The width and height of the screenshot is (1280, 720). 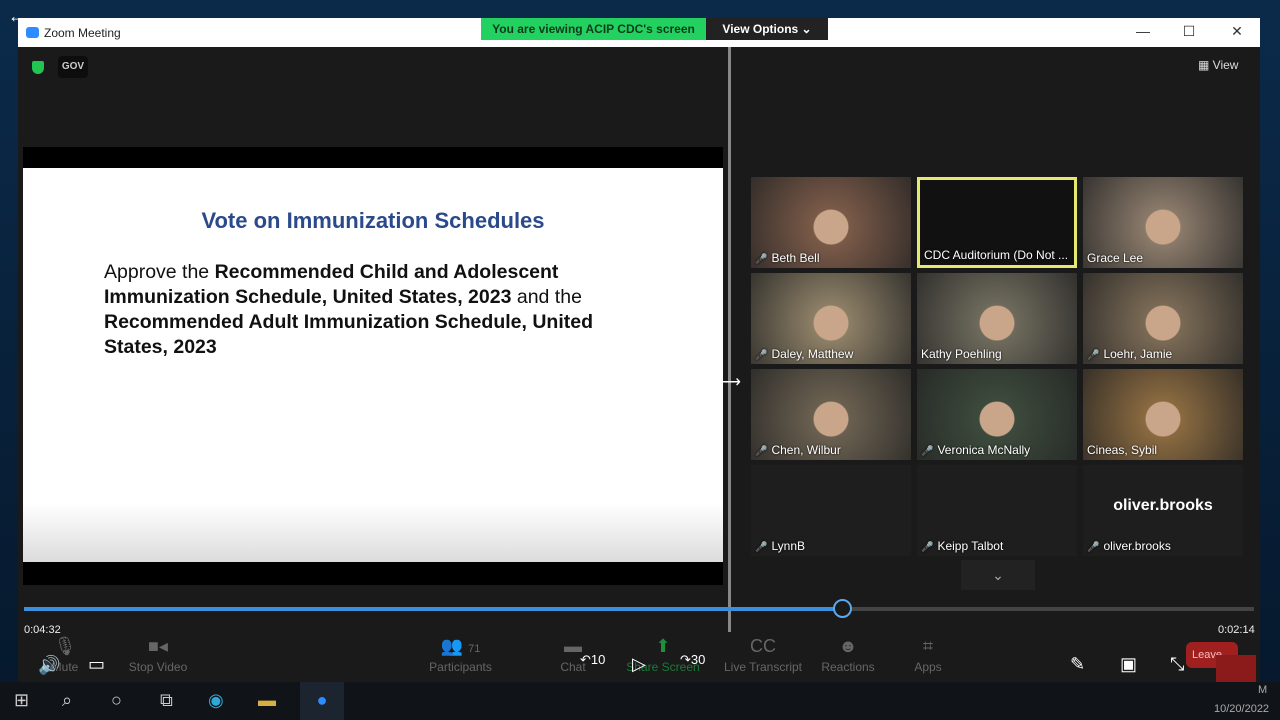 I want to click on participant-tile: 🎤 Beth Bell, so click(x=831, y=222).